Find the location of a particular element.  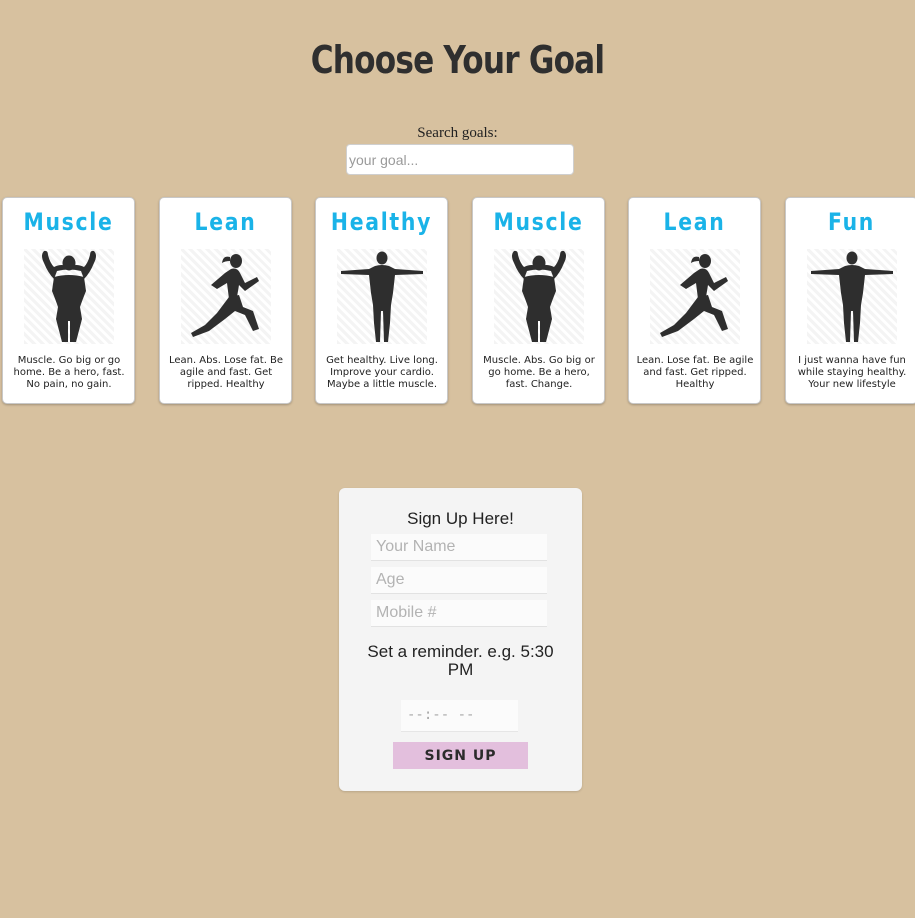

name-field is located at coordinates (459, 547).